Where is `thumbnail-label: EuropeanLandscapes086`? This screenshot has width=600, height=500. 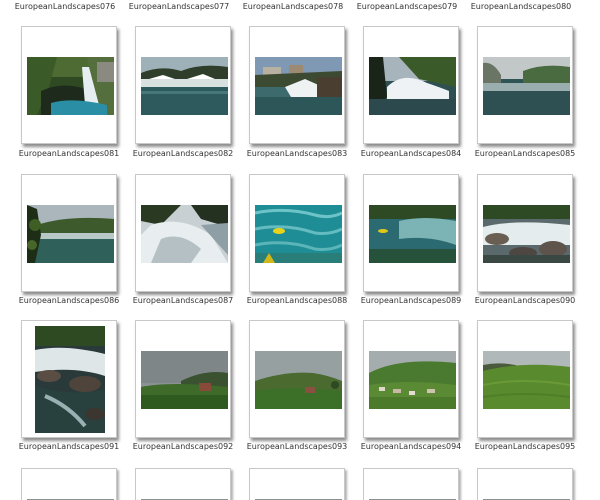
thumbnail-label: EuropeanLandscapes086 is located at coordinates (69, 300).